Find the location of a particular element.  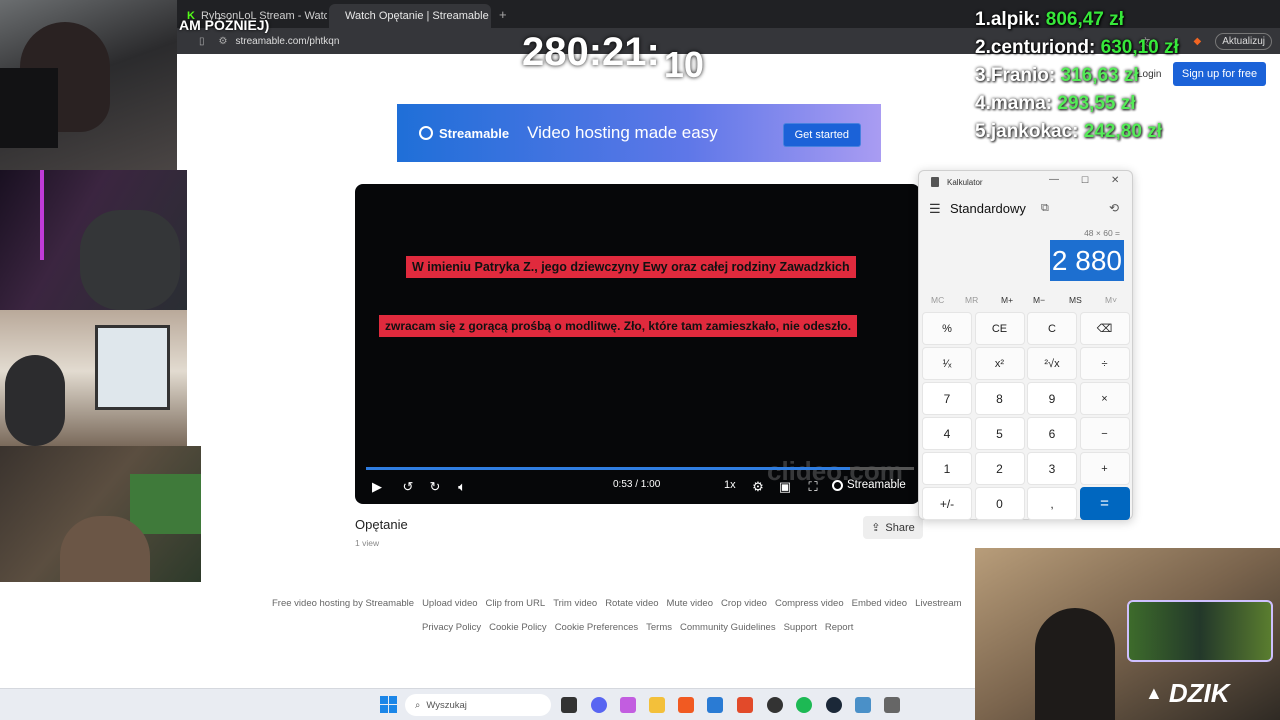

url-field: streamable.com/phtkqn is located at coordinates (287, 41).